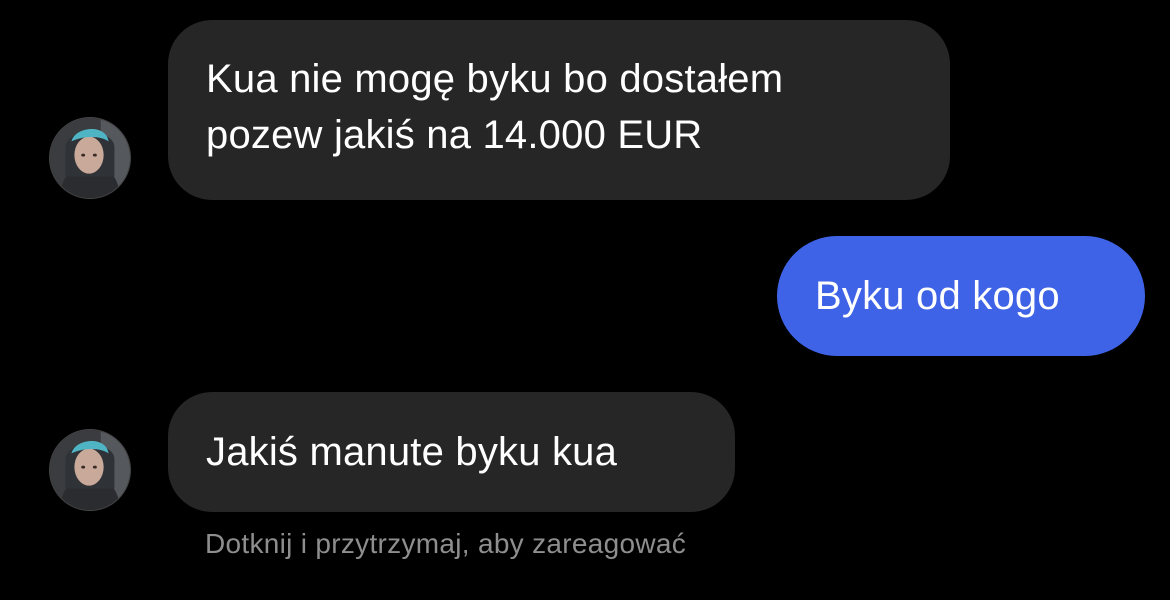  What do you see at coordinates (937, 296) in the screenshot?
I see `message-text: Byku od kogo` at bounding box center [937, 296].